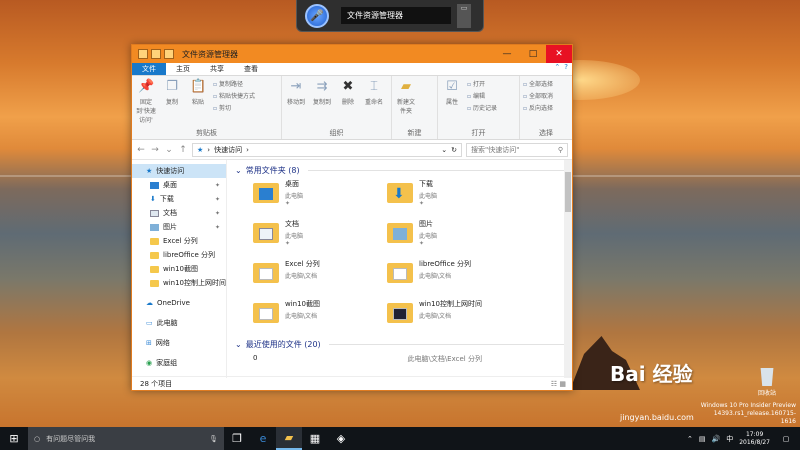 The width and height of the screenshot is (800, 450). I want to click on nav-quick-access: ★ 快速访问, so click(179, 171).